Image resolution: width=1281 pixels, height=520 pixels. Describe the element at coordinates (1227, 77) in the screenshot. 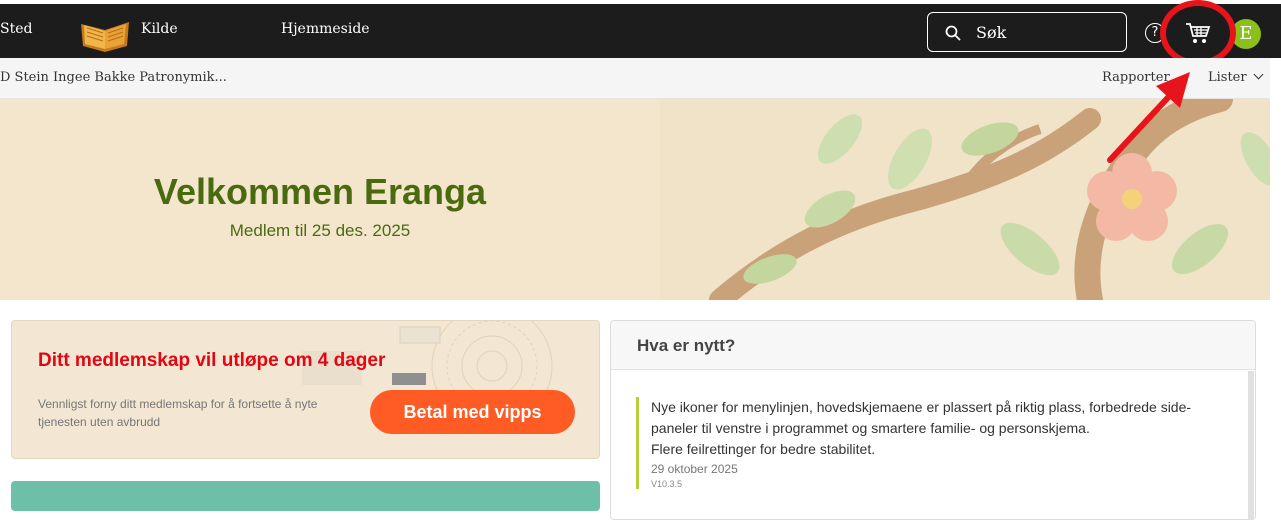

I see `lists-label: Lister` at that location.